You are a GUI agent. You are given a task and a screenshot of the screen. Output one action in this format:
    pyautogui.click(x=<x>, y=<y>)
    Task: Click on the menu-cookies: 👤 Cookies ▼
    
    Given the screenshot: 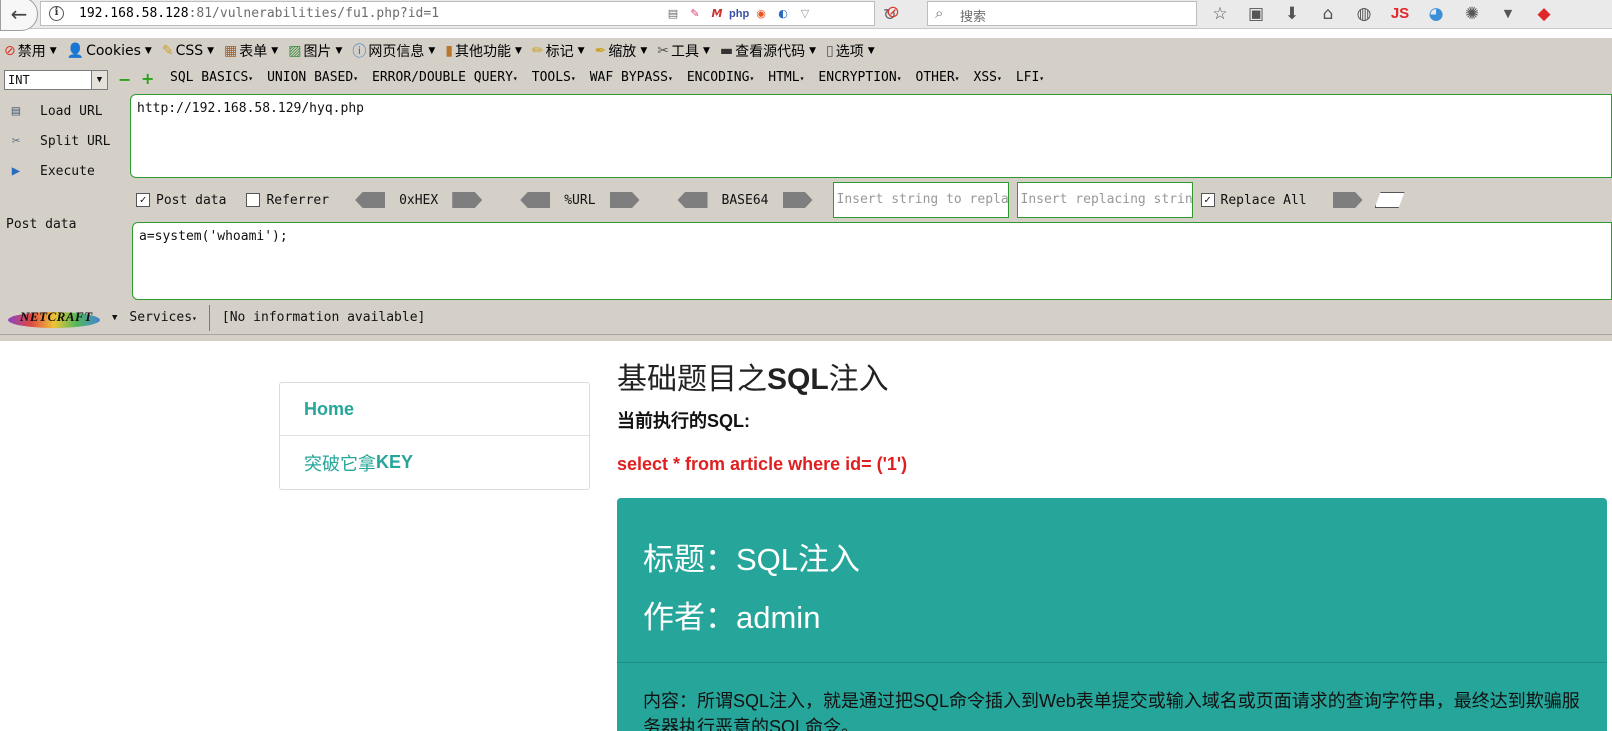 What is the action you would take?
    pyautogui.click(x=109, y=51)
    